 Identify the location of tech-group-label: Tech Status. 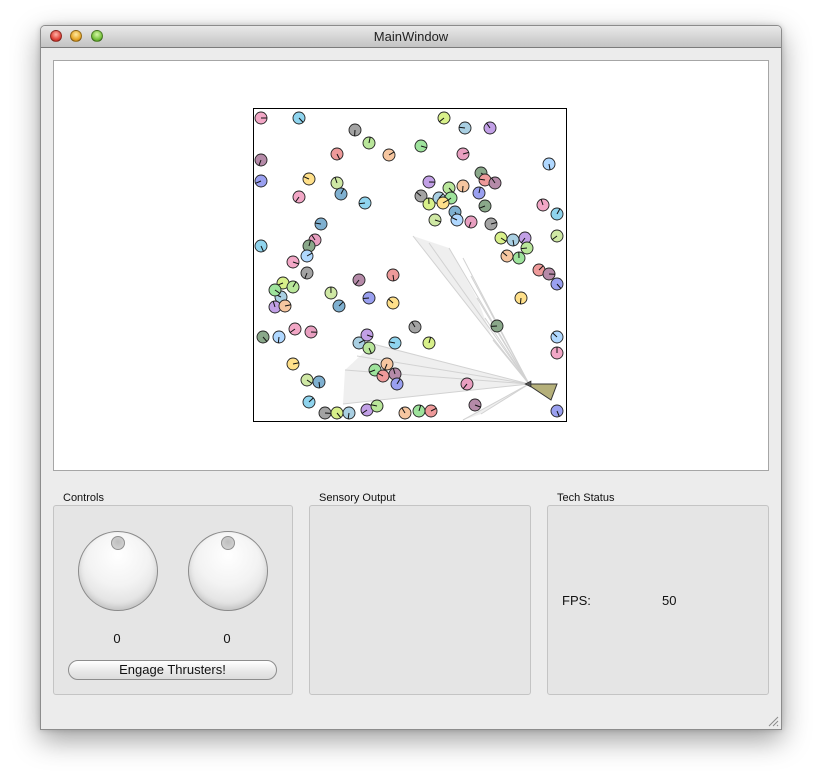
(586, 498).